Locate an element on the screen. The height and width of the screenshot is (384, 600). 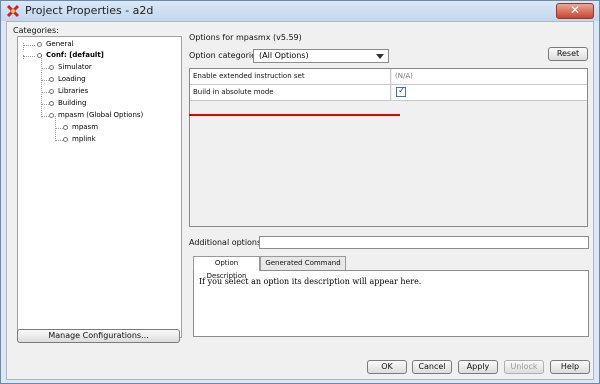
tree-item-building: Building is located at coordinates (98, 104).